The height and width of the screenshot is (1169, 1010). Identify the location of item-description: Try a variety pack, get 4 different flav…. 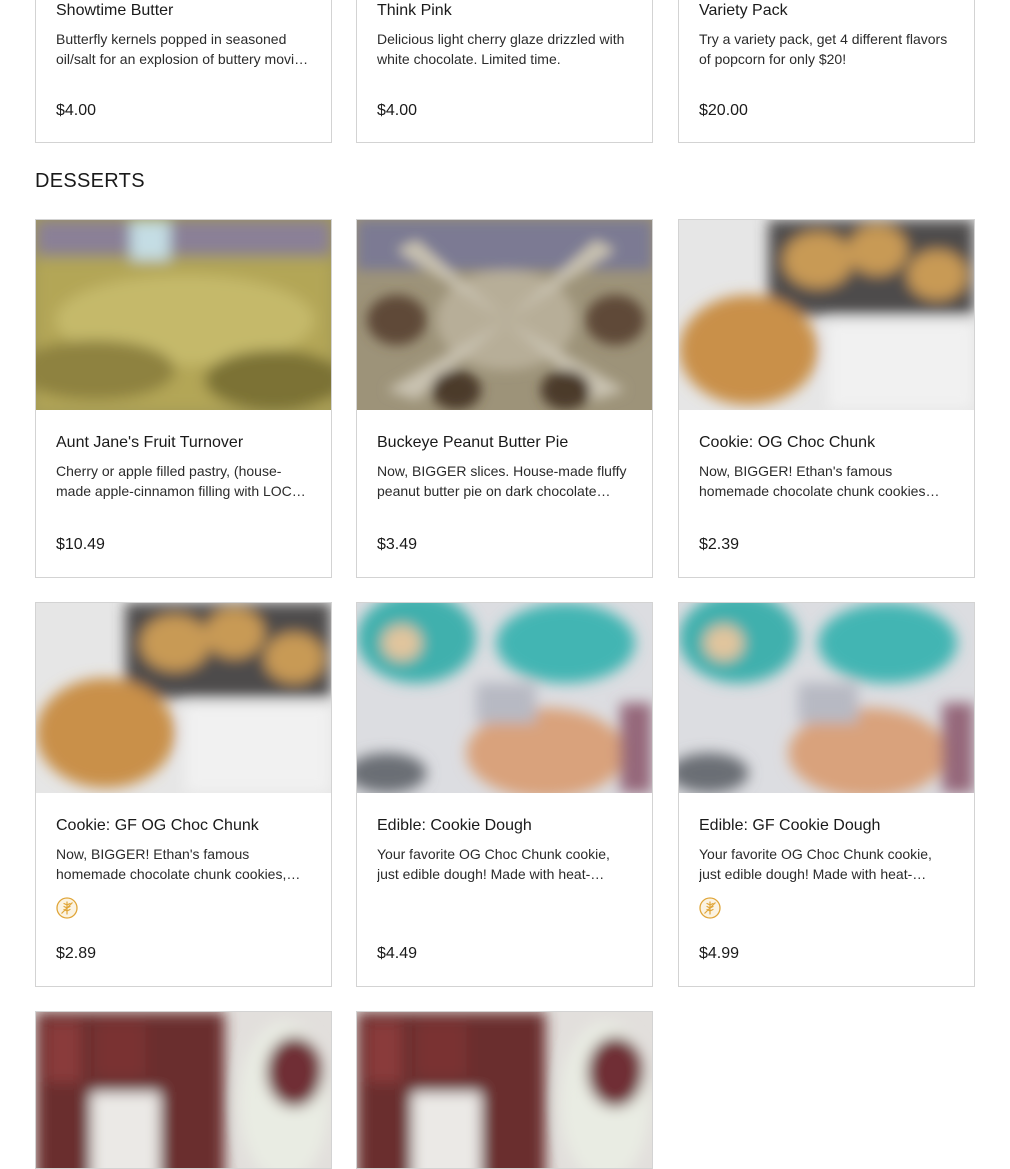
(823, 49).